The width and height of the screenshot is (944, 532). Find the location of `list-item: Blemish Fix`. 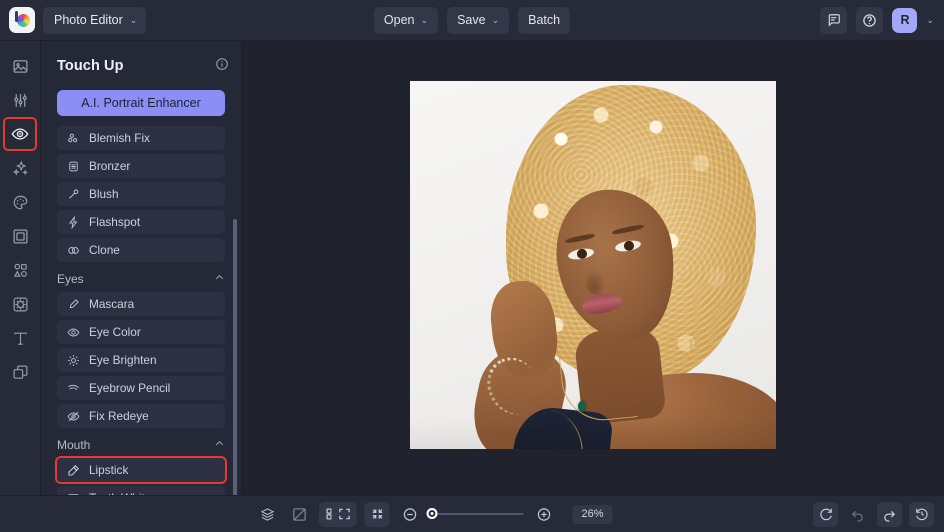

list-item: Blemish Fix is located at coordinates (141, 138).